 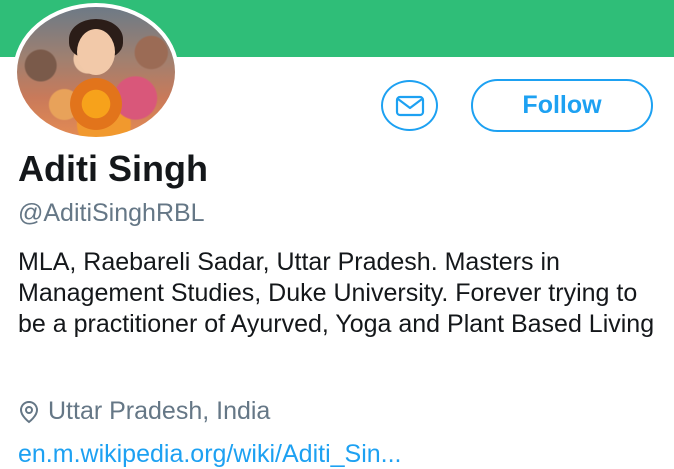 What do you see at coordinates (562, 105) in the screenshot?
I see `follow-button: Follow` at bounding box center [562, 105].